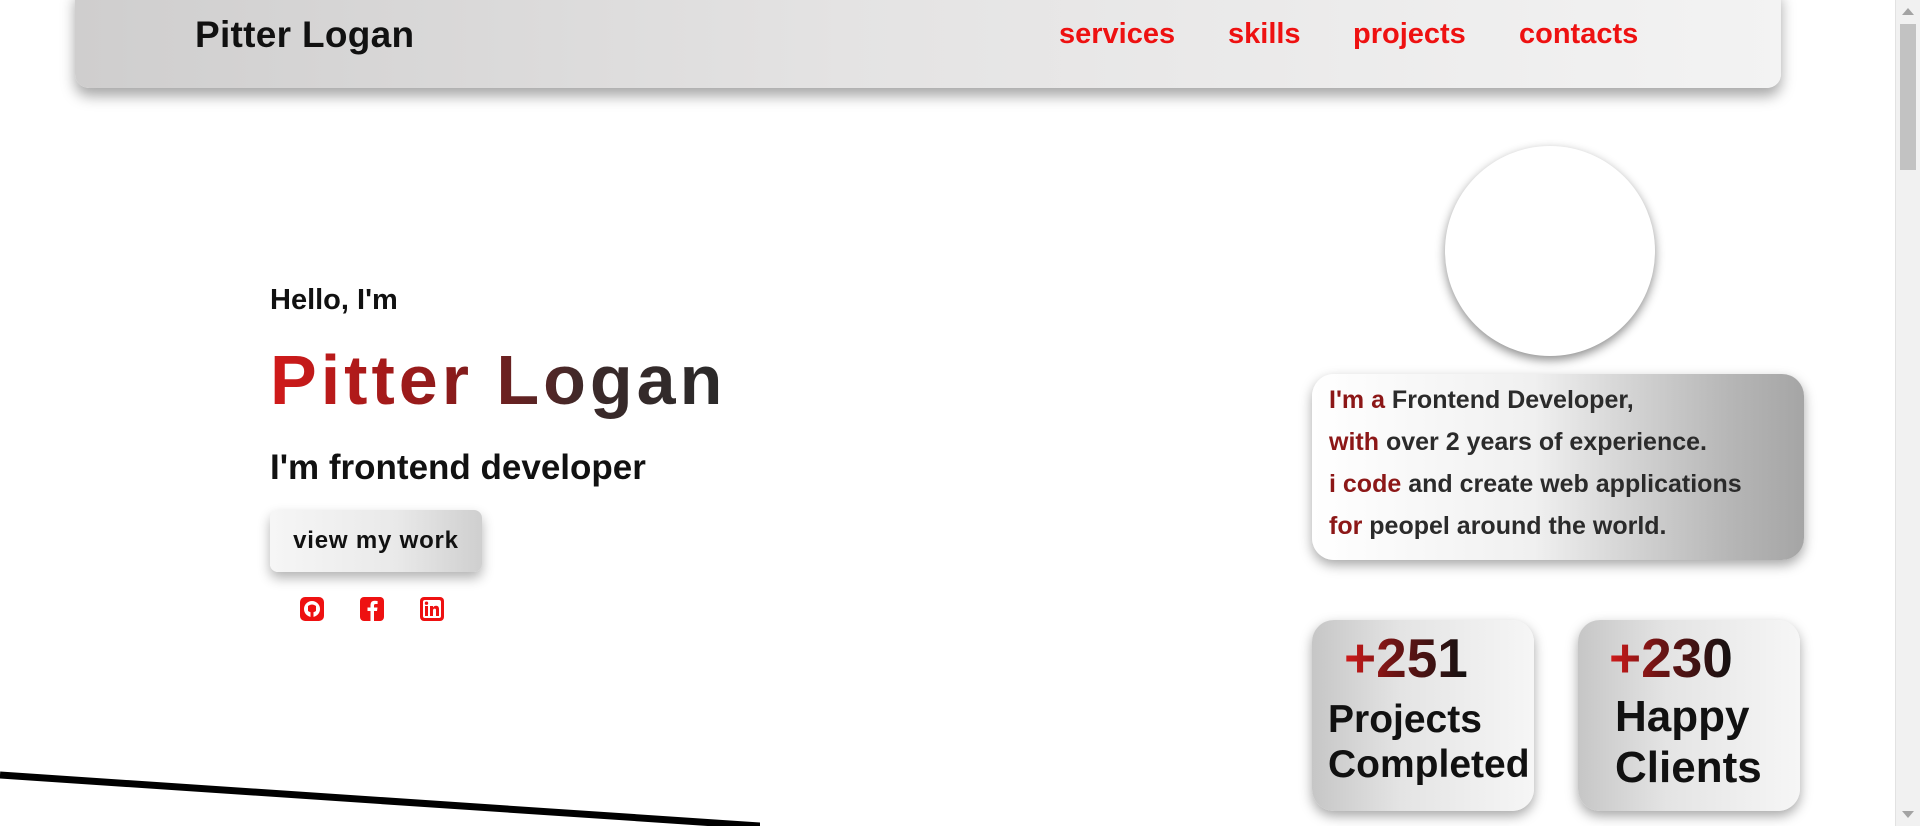 The image size is (1920, 826). What do you see at coordinates (312, 609) in the screenshot?
I see `github-icon` at bounding box center [312, 609].